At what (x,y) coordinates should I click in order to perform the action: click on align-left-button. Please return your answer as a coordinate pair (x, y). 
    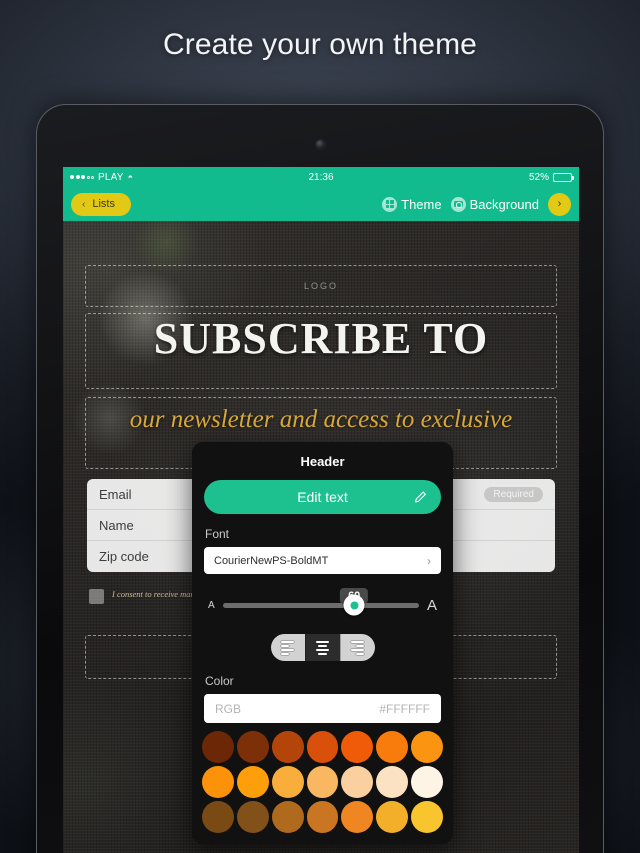
    Looking at the image, I should click on (287, 647).